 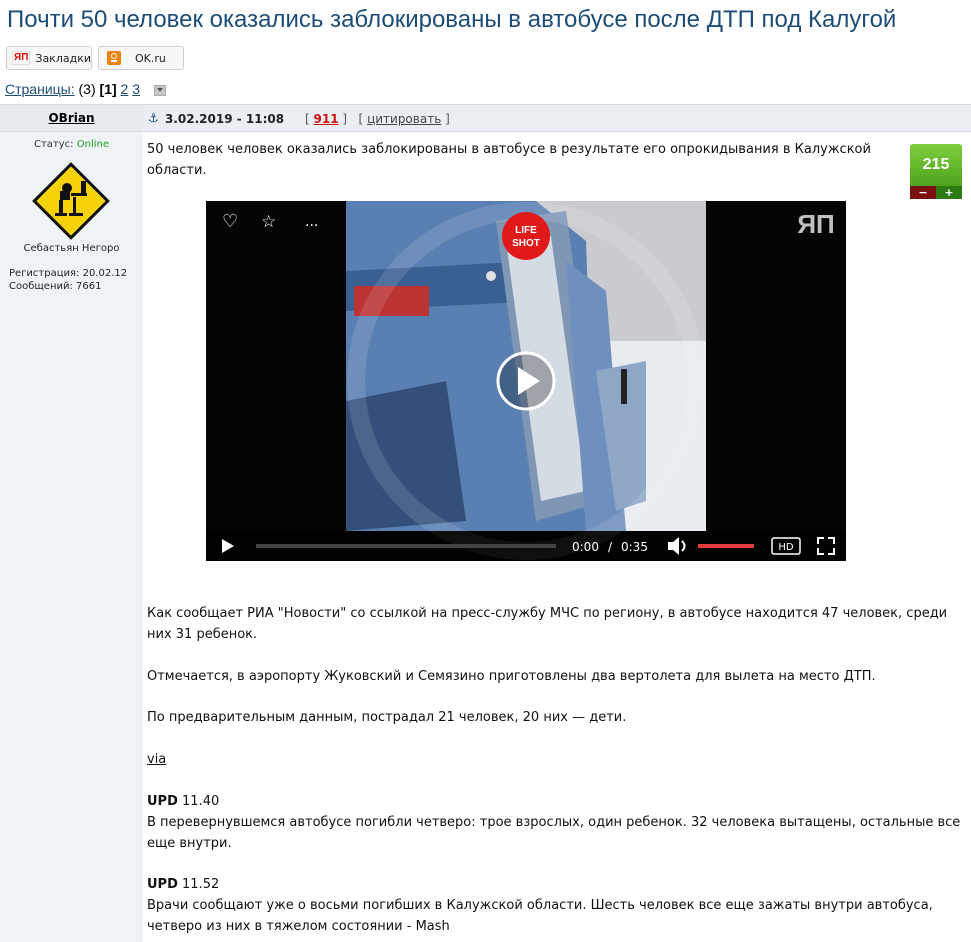 What do you see at coordinates (201, 801) in the screenshot?
I see `update-1-time: 11.40` at bounding box center [201, 801].